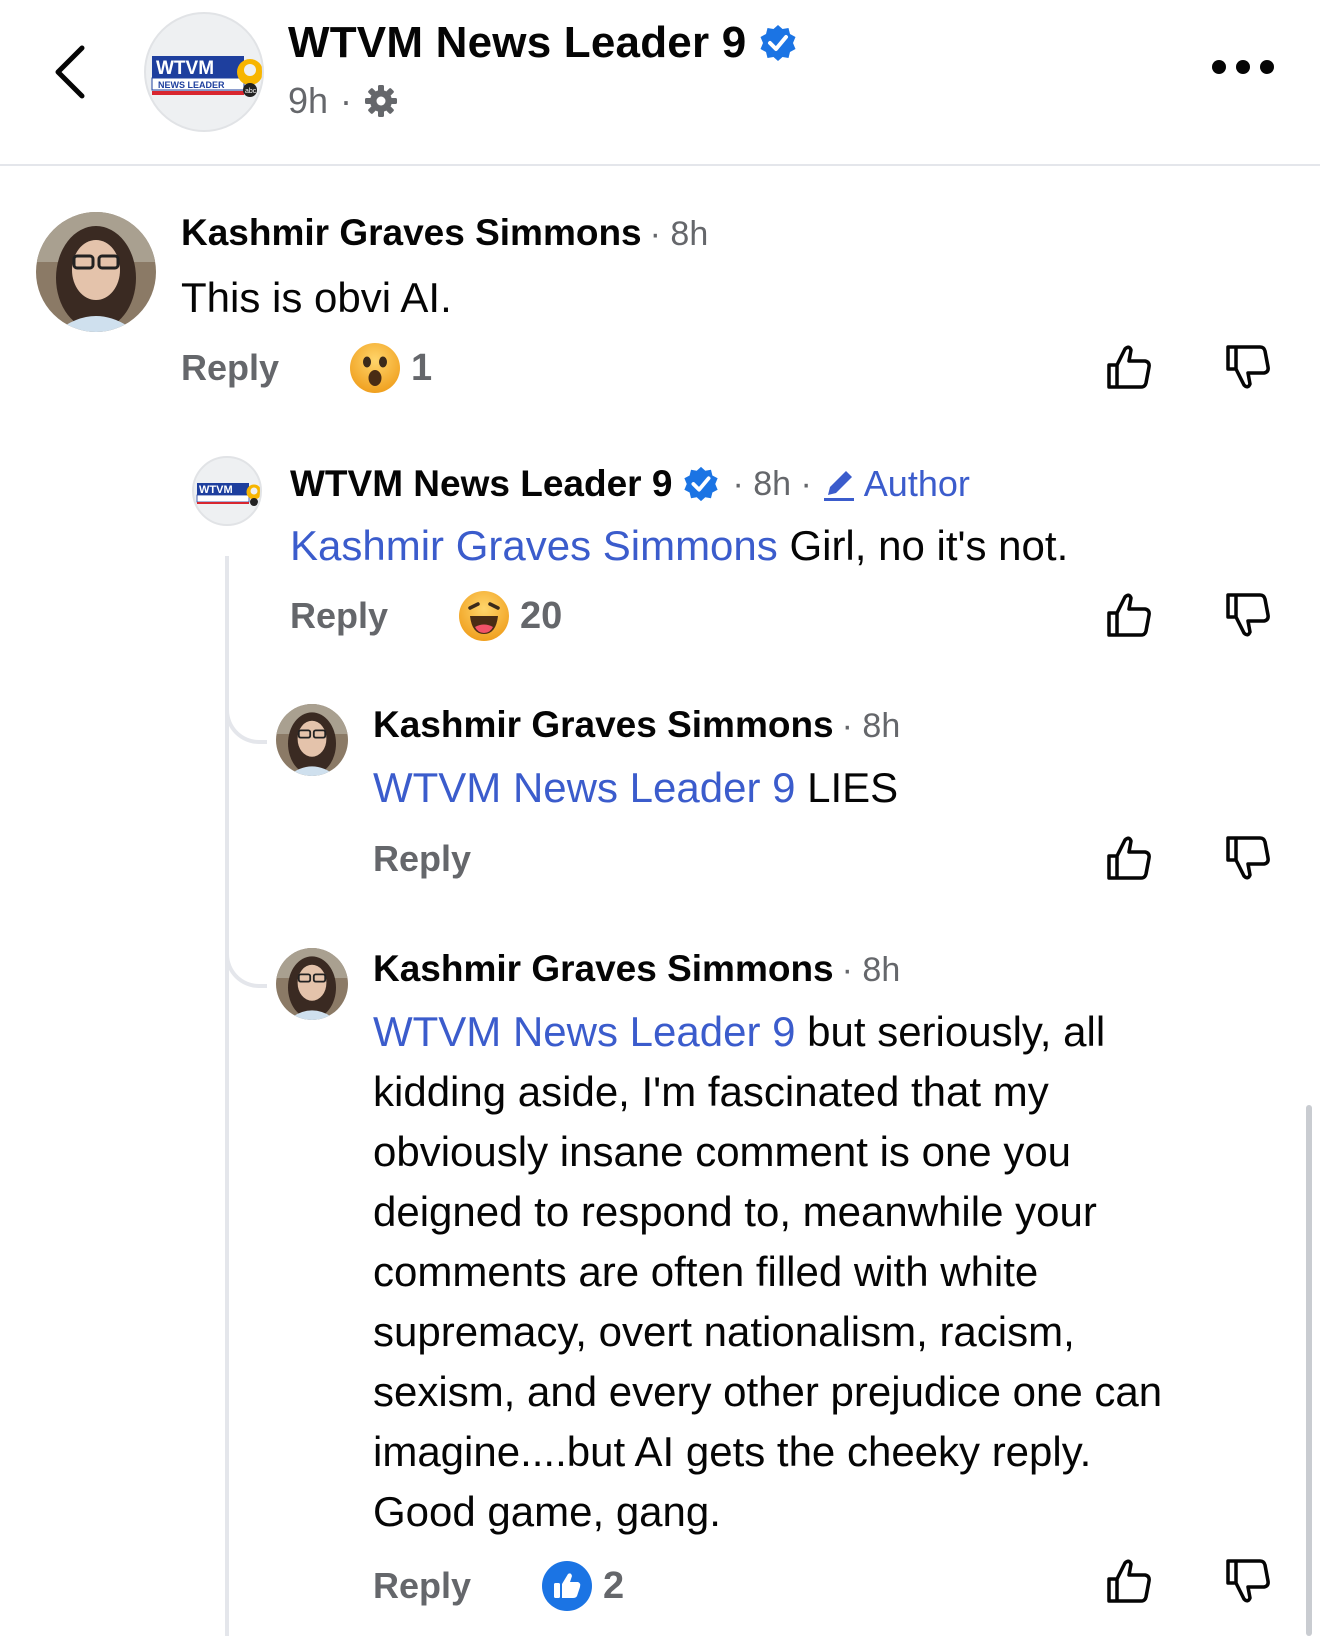  I want to click on haha-emoji-icon, so click(484, 616).